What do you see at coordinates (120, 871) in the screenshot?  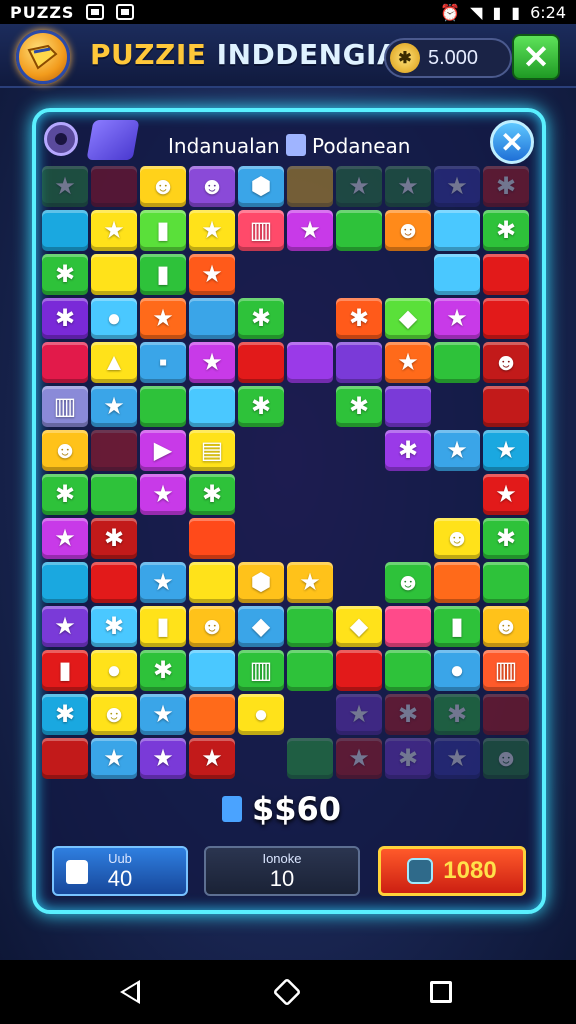 I see `moves-button: Uub 40` at bounding box center [120, 871].